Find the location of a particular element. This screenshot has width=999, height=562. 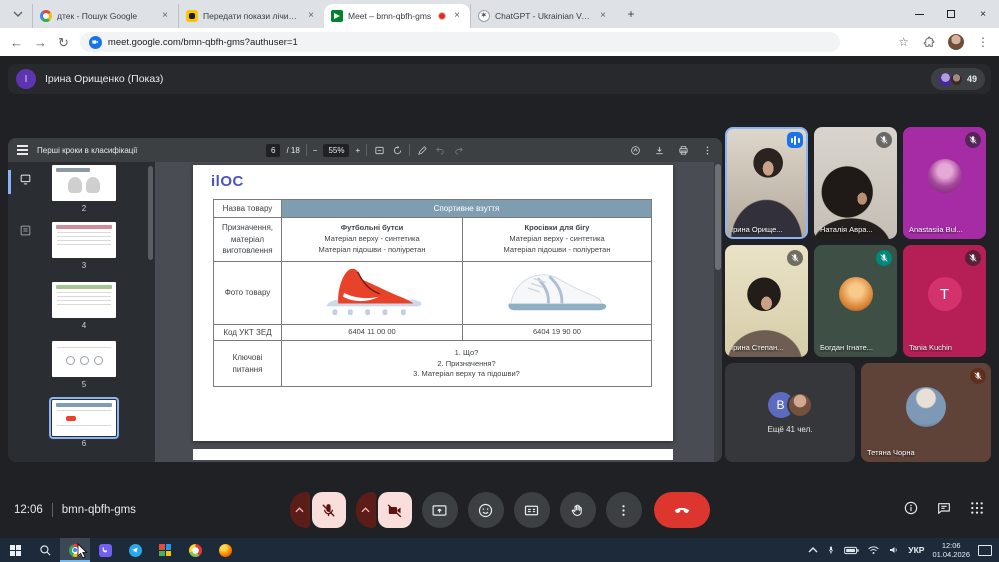

address-bar: meet.google.com/bmn-qbfh-gms?authuser=1 is located at coordinates (459, 42).